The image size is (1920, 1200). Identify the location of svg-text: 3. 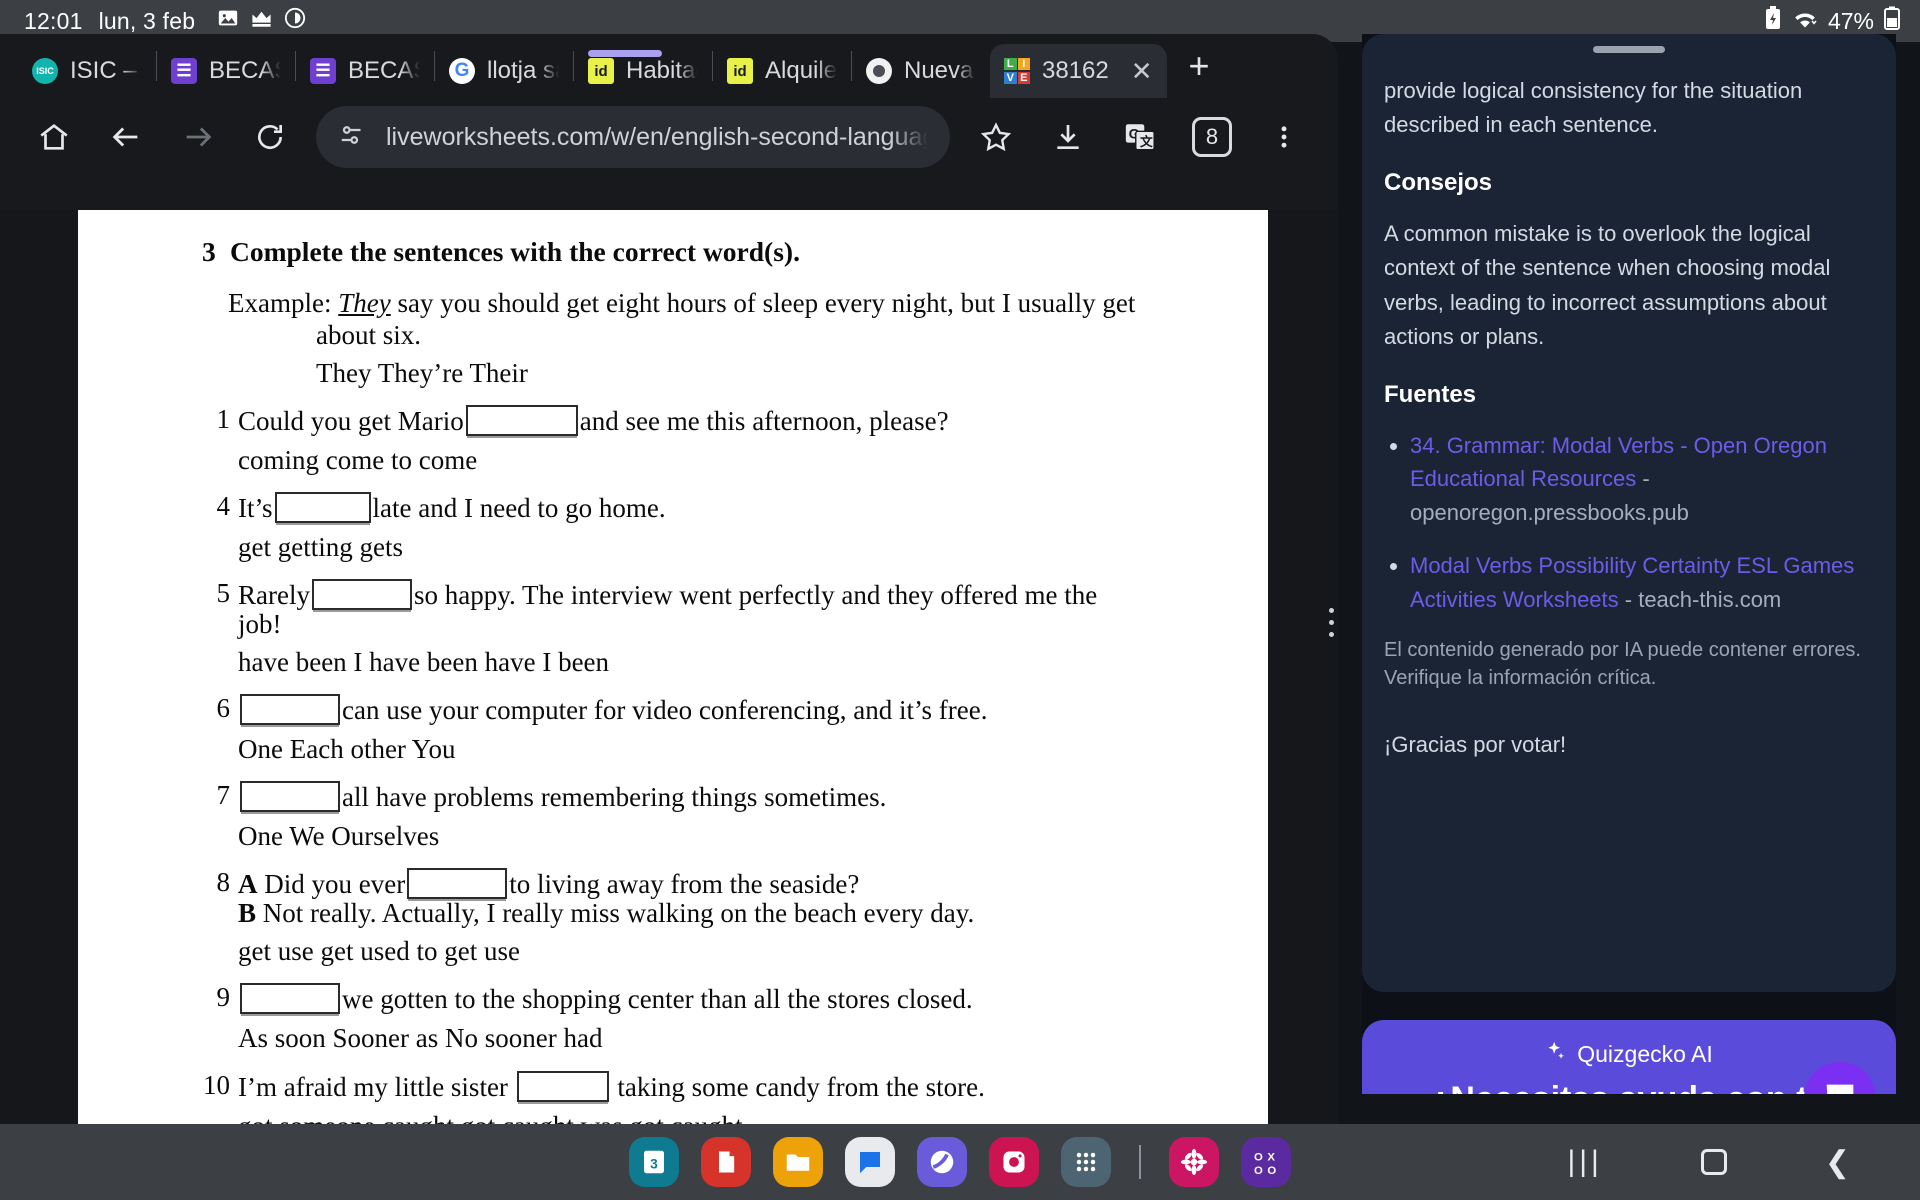
(654, 1163).